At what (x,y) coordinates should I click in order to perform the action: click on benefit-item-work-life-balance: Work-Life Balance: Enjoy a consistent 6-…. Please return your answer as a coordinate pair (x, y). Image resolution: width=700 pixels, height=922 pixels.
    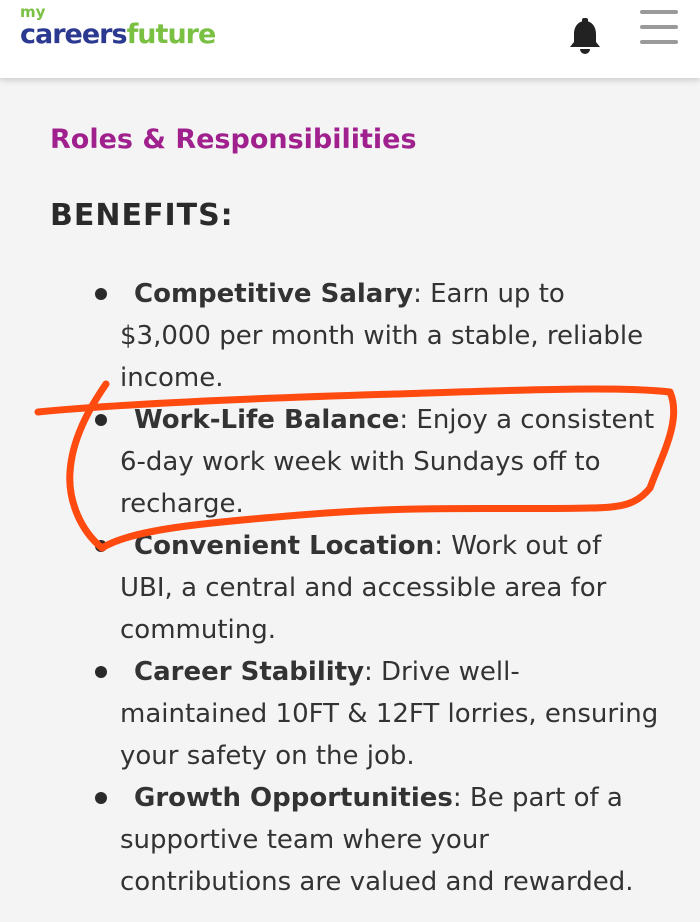
    Looking at the image, I should click on (350, 462).